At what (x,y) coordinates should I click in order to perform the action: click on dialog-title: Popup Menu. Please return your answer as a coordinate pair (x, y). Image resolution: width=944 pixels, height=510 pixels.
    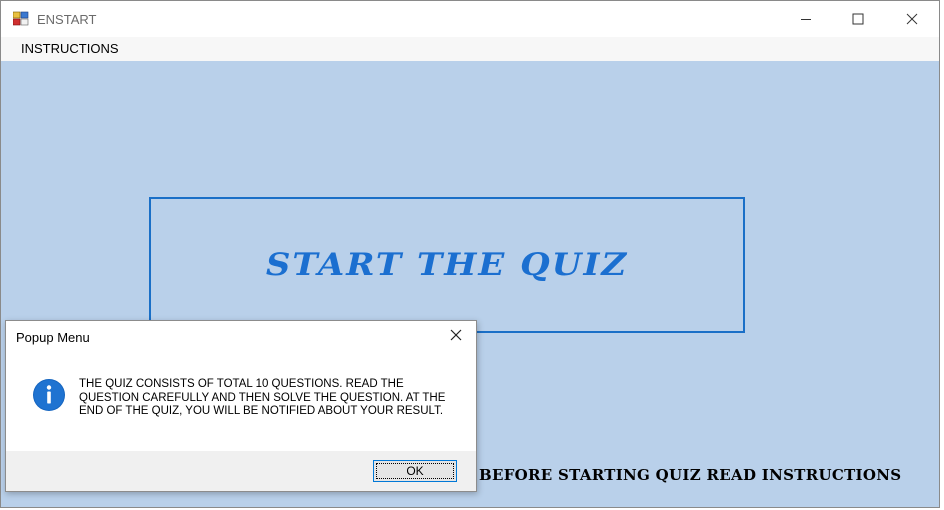
    Looking at the image, I should click on (53, 337).